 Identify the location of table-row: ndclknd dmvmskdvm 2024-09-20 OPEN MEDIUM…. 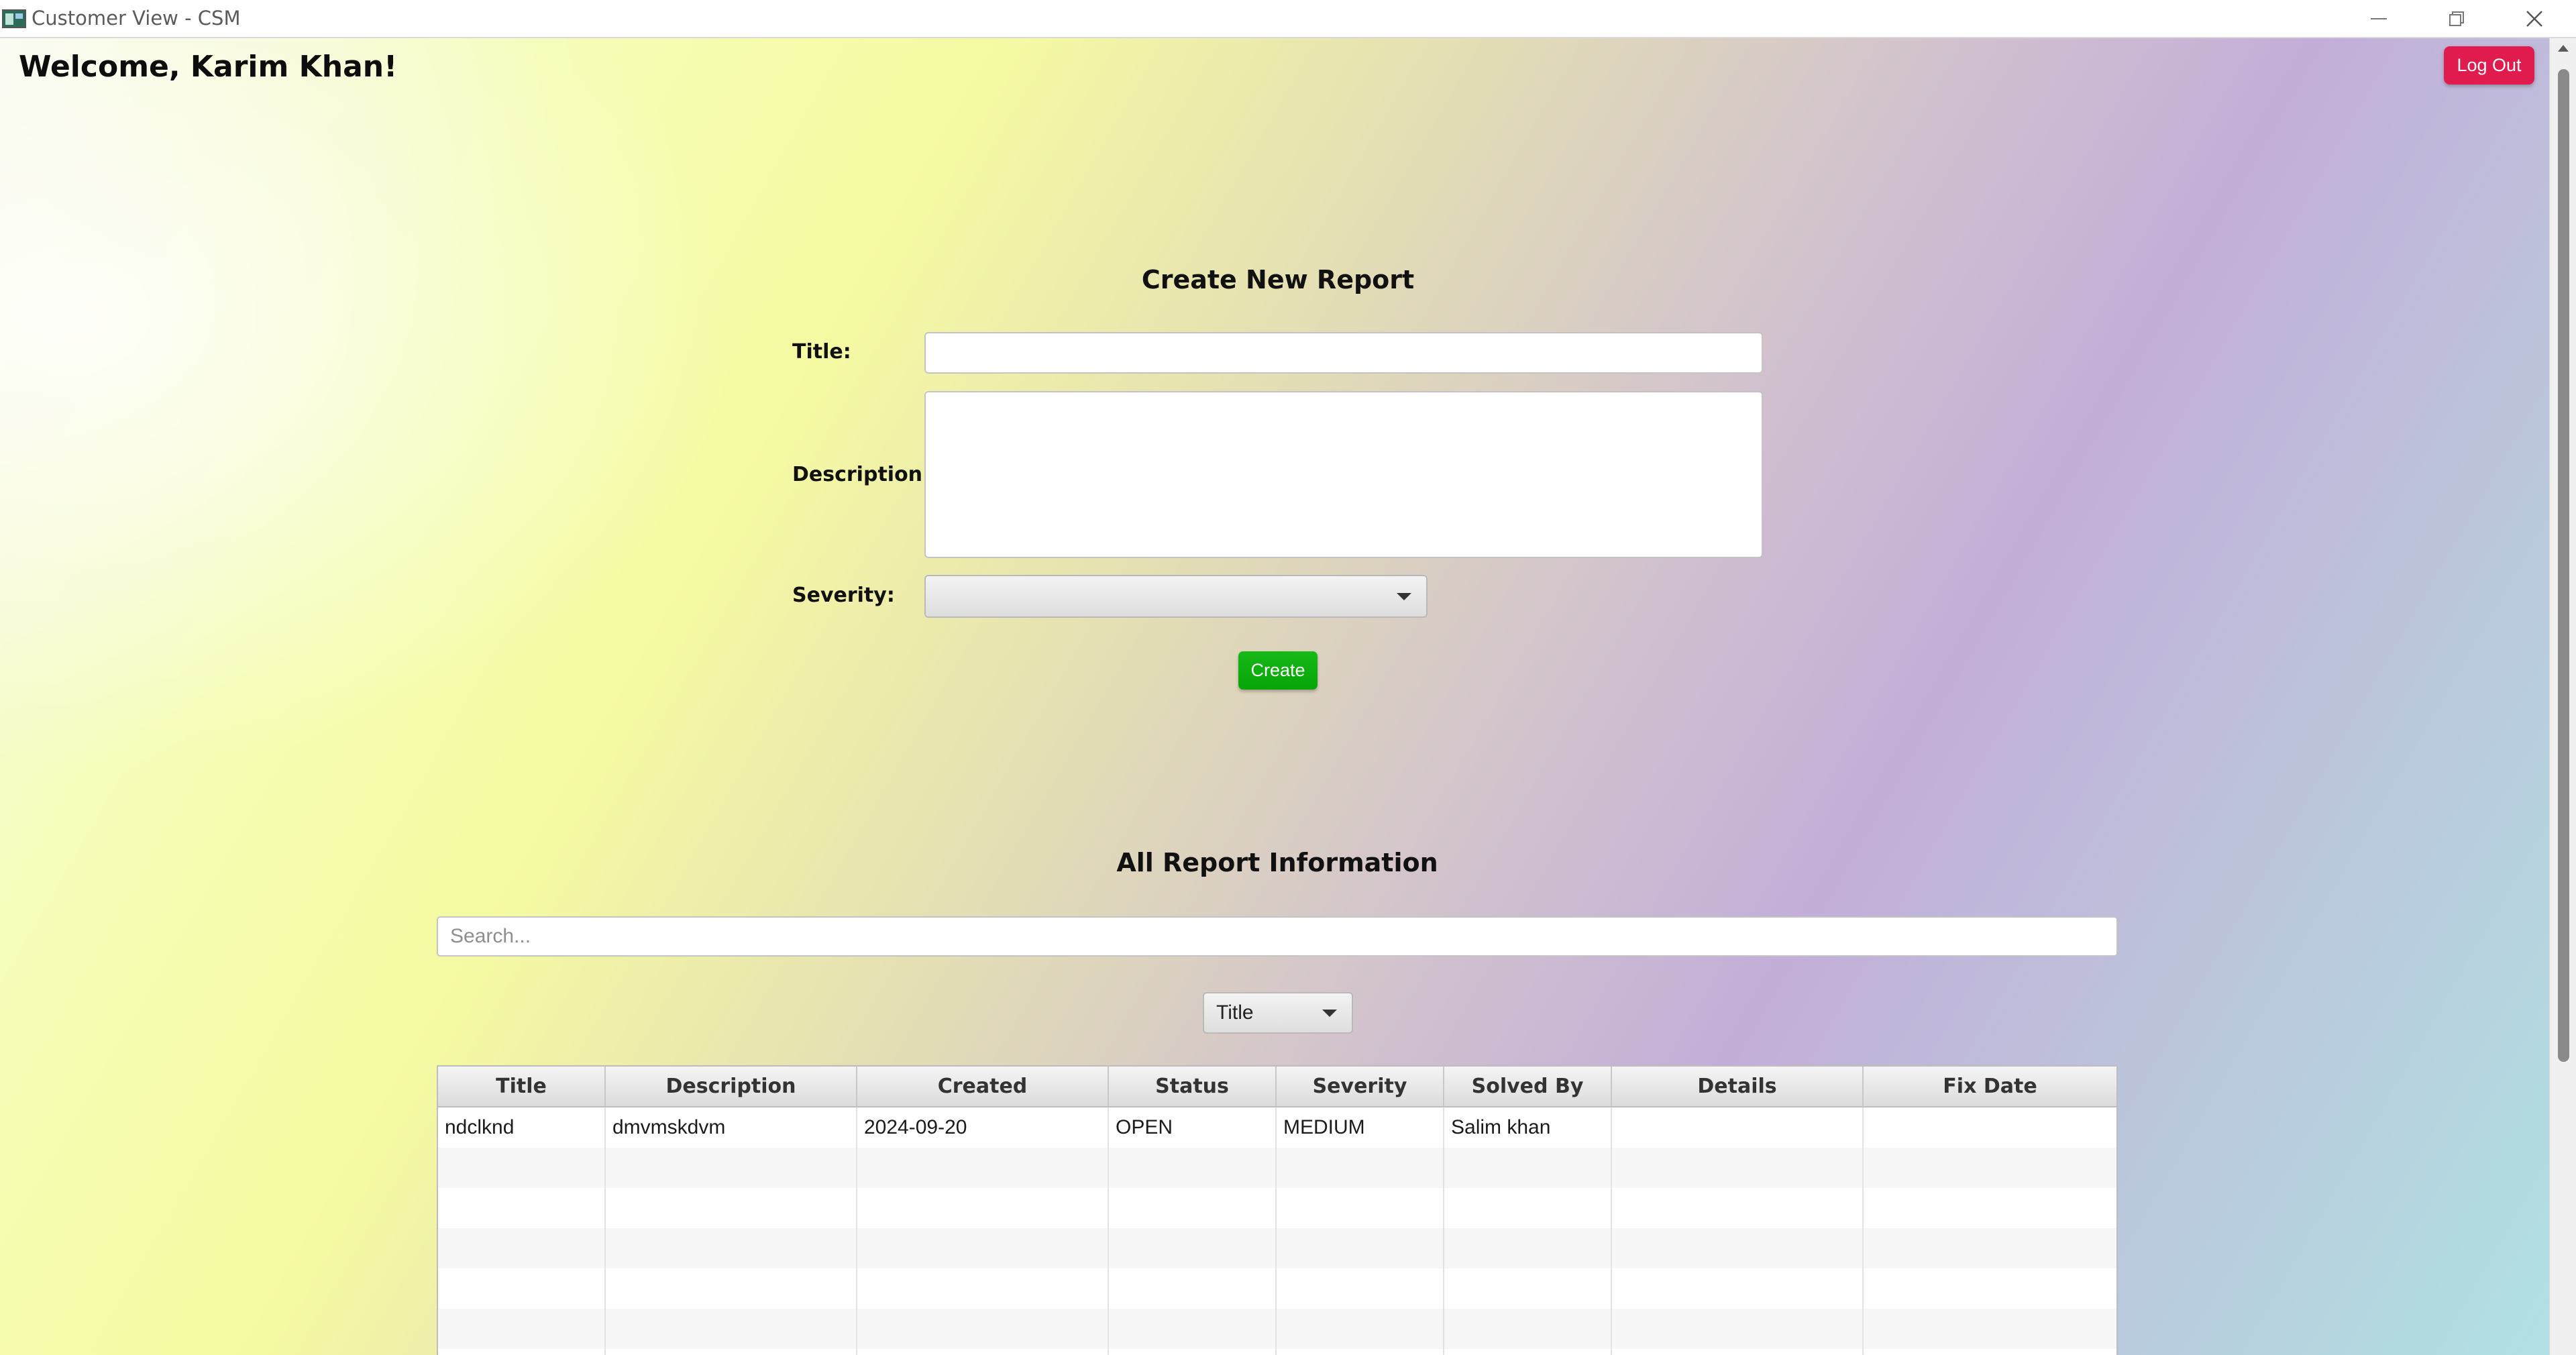
(1277, 1127).